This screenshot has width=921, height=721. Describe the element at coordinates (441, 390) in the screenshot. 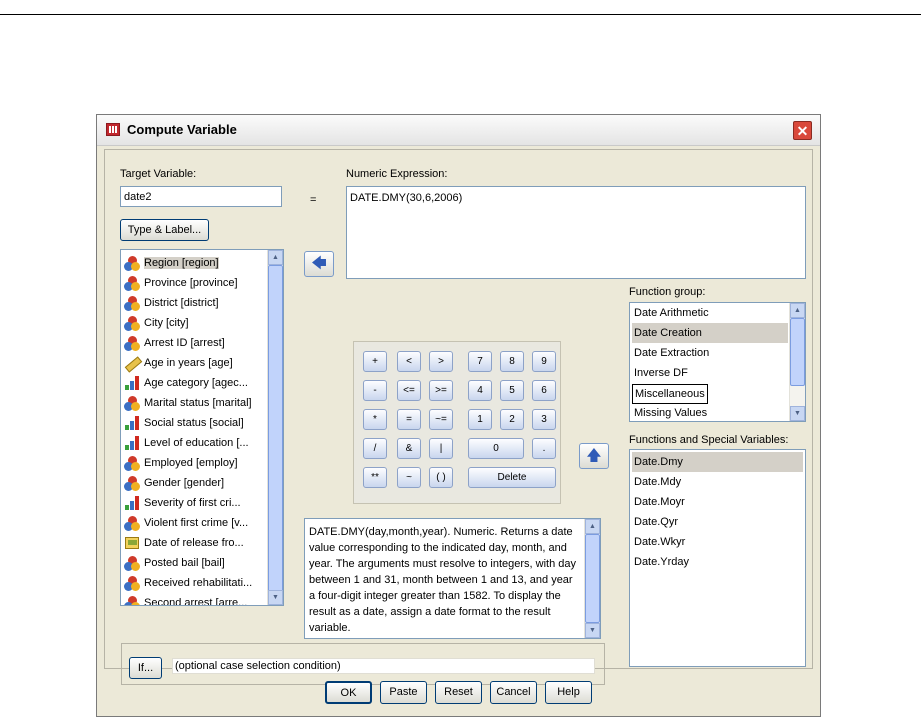

I see `calc-key: >=` at that location.